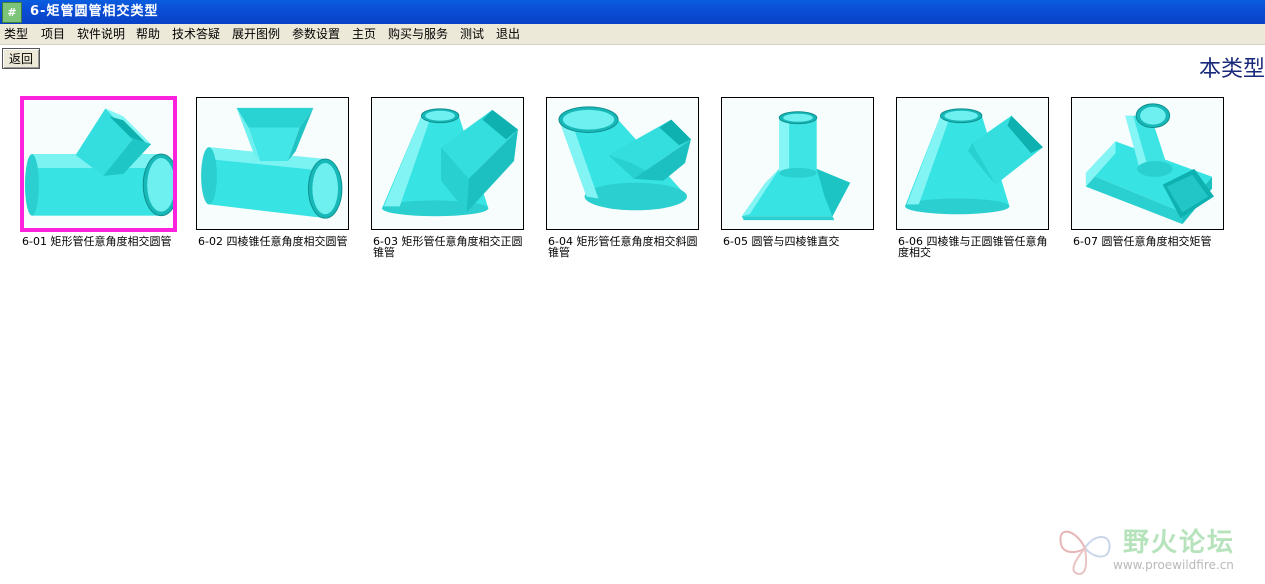 The height and width of the screenshot is (584, 1265). What do you see at coordinates (973, 247) in the screenshot?
I see `thumbnail-caption: 6-06 四棱锥与正圆锥管任意角度相交` at bounding box center [973, 247].